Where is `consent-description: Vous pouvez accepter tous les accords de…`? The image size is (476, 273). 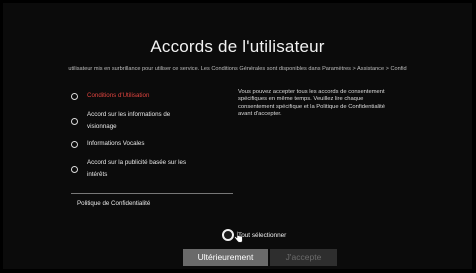
consent-description: Vous pouvez accepter tous les accords de… is located at coordinates (311, 103).